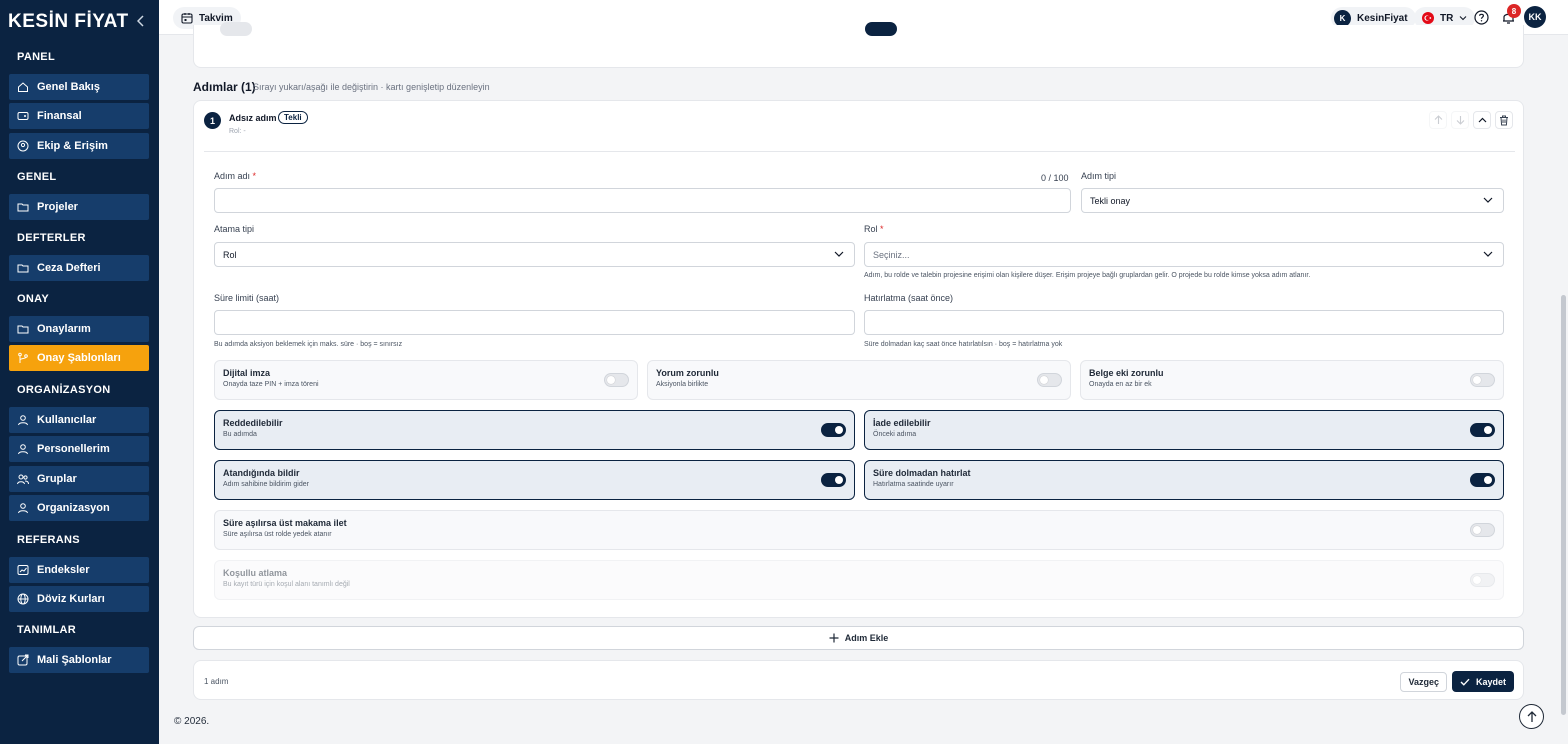  What do you see at coordinates (1342, 18) in the screenshot?
I see `account-avatar: K` at bounding box center [1342, 18].